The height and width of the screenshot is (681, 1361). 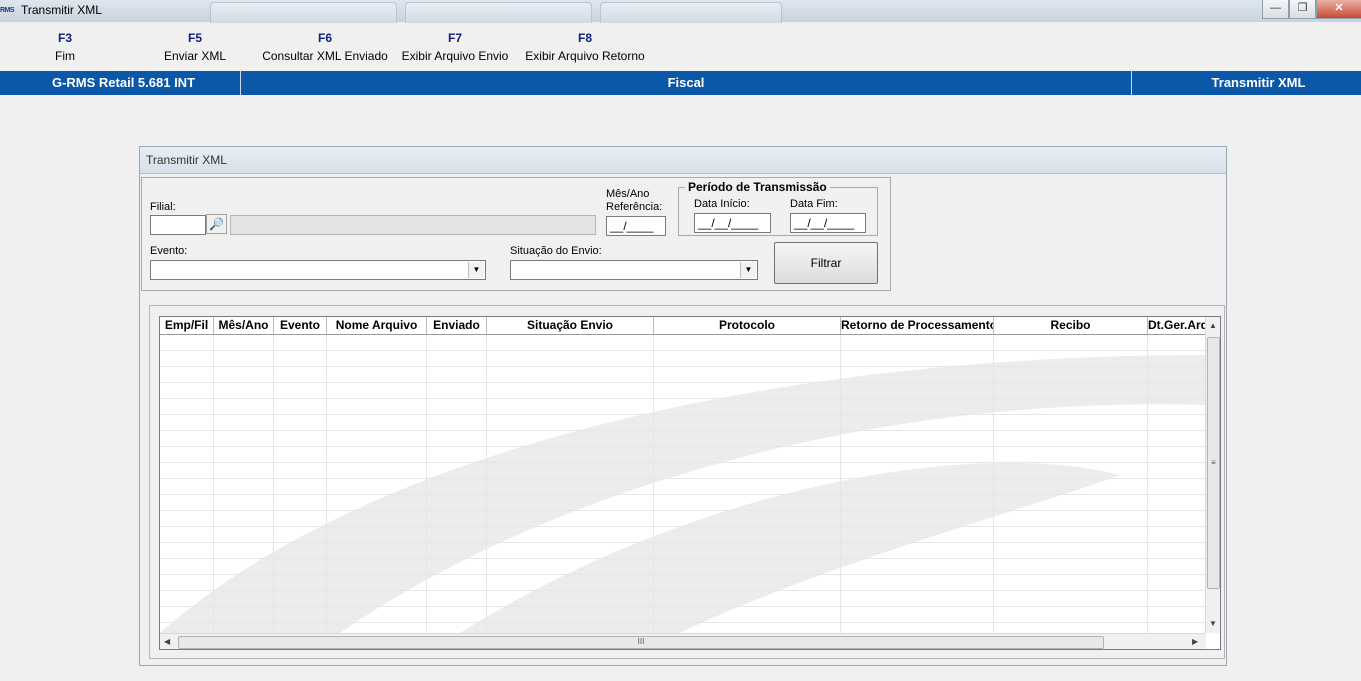 What do you see at coordinates (216, 224) in the screenshot?
I see `binoculars-icon: 🔎` at bounding box center [216, 224].